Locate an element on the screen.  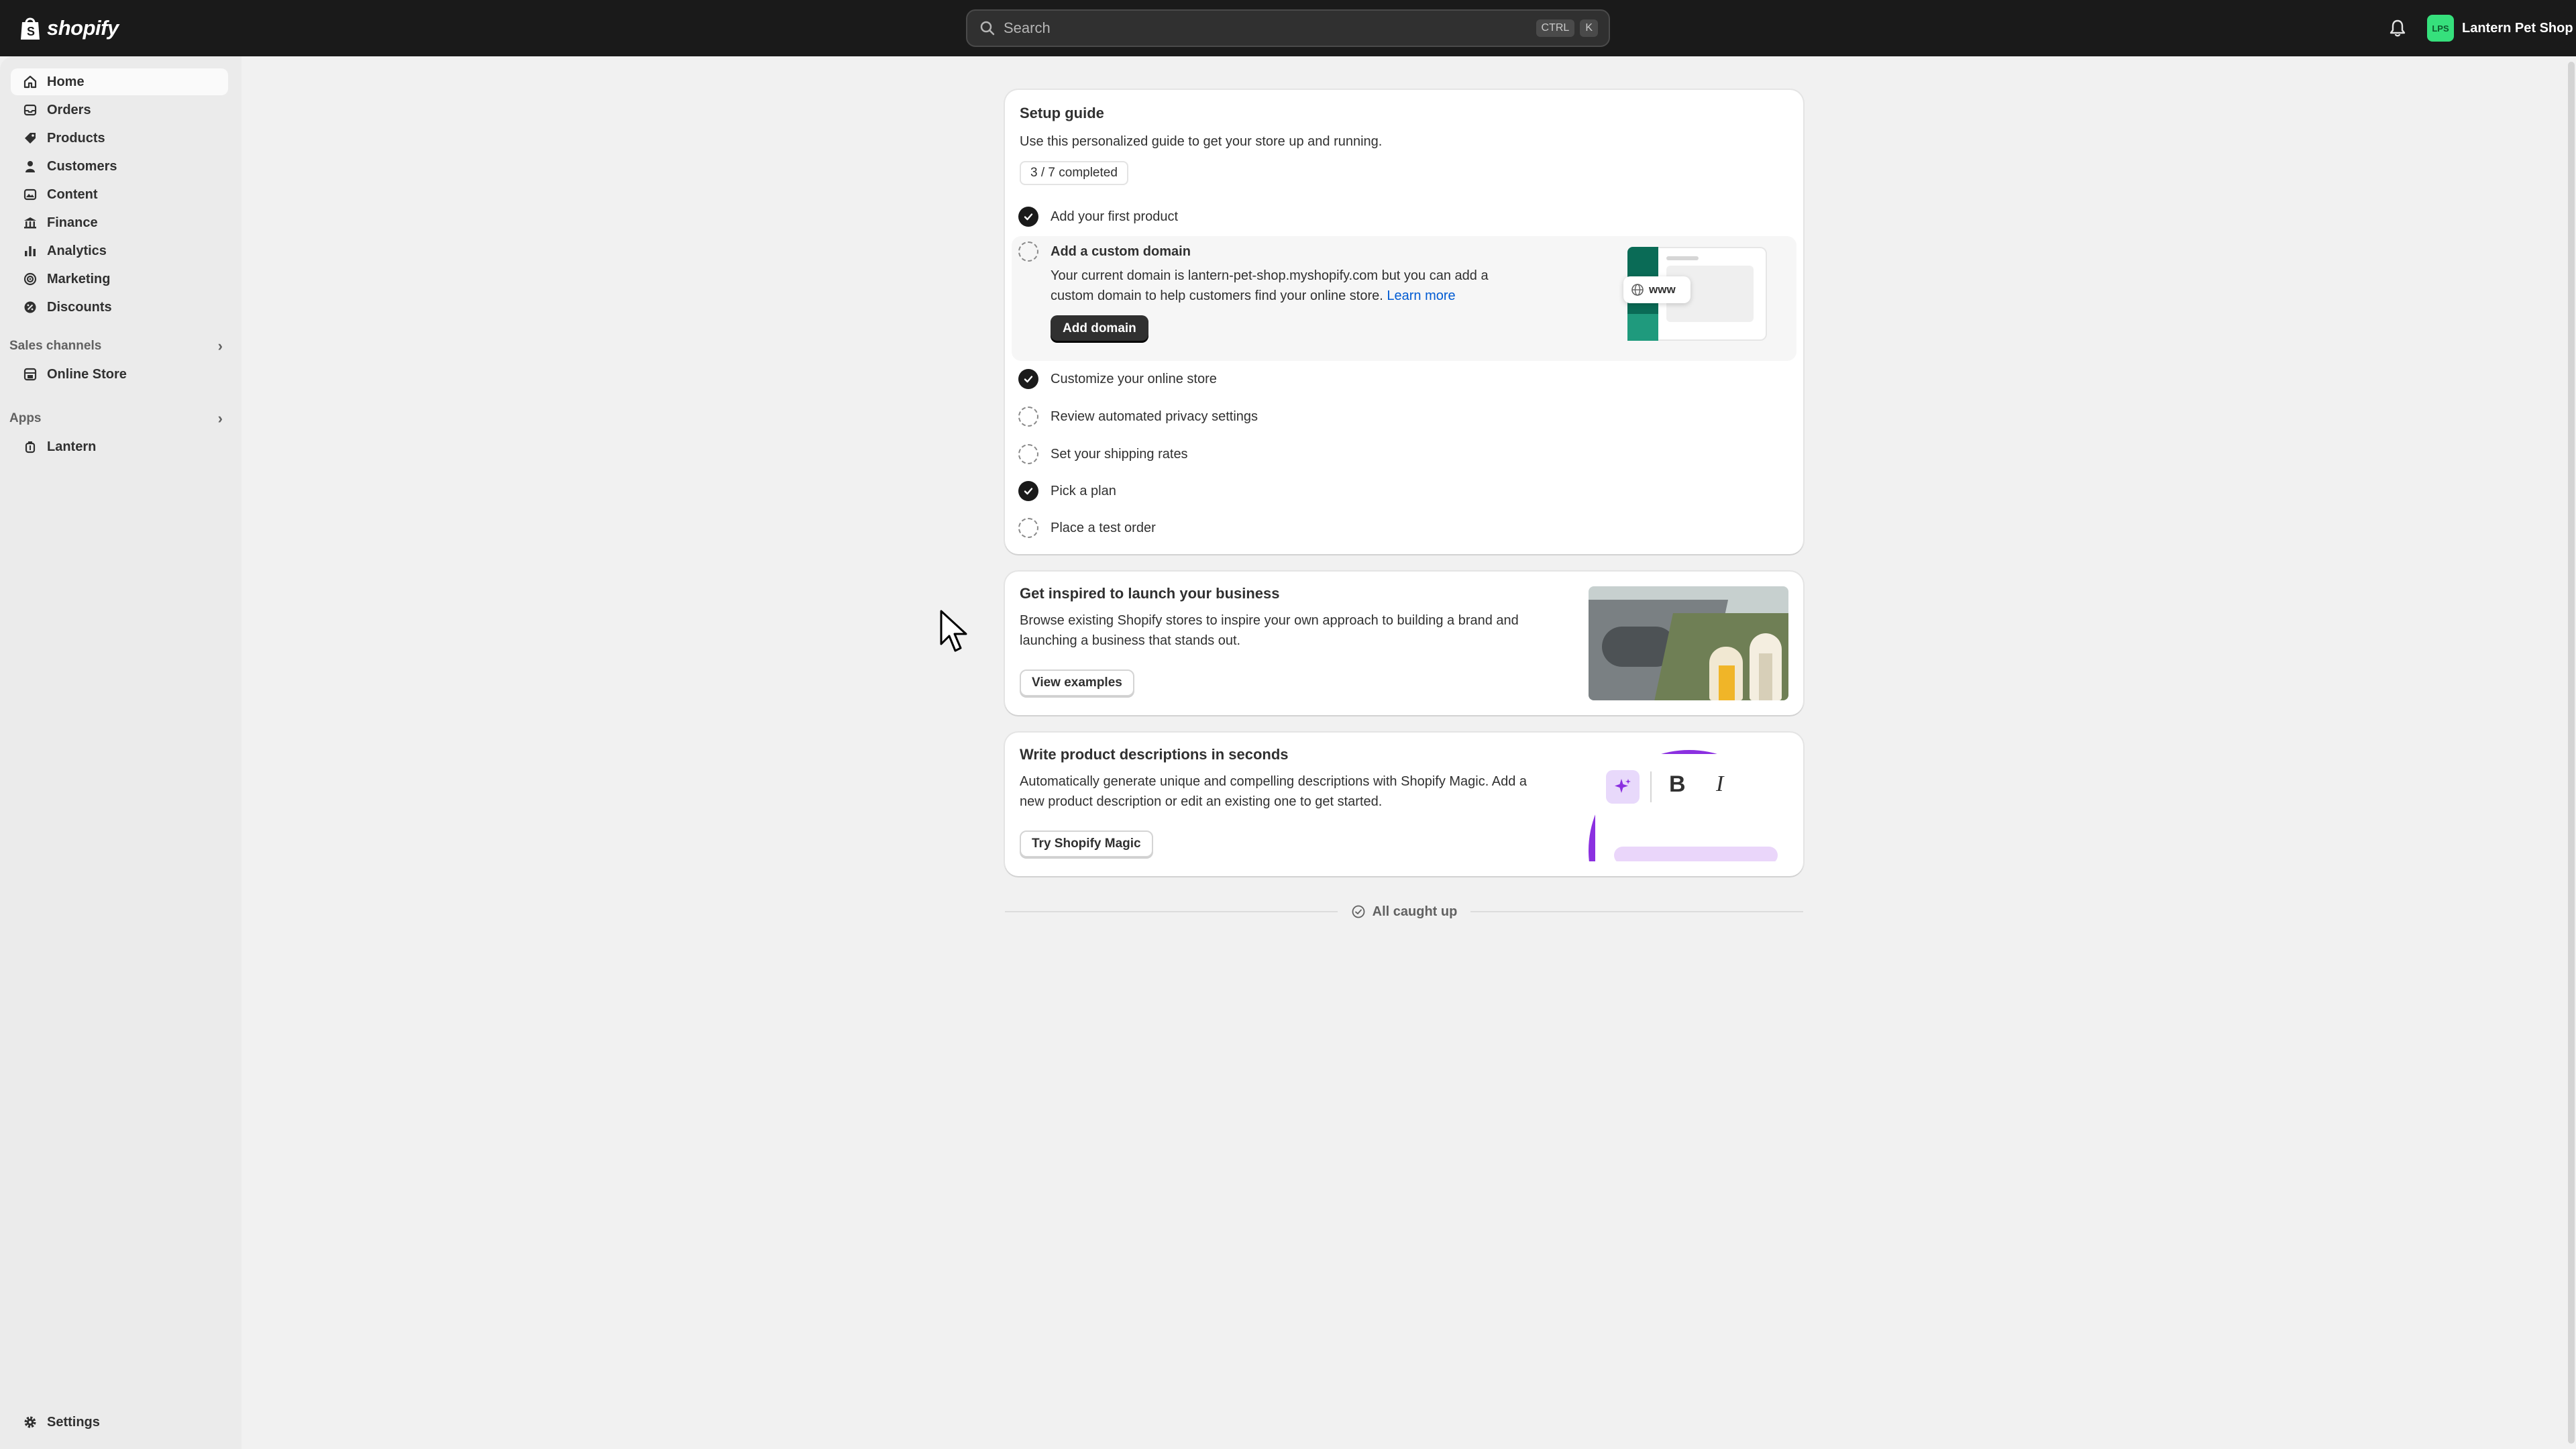
try-shopify-magic-button: Try Shopify Magic is located at coordinates (1086, 843).